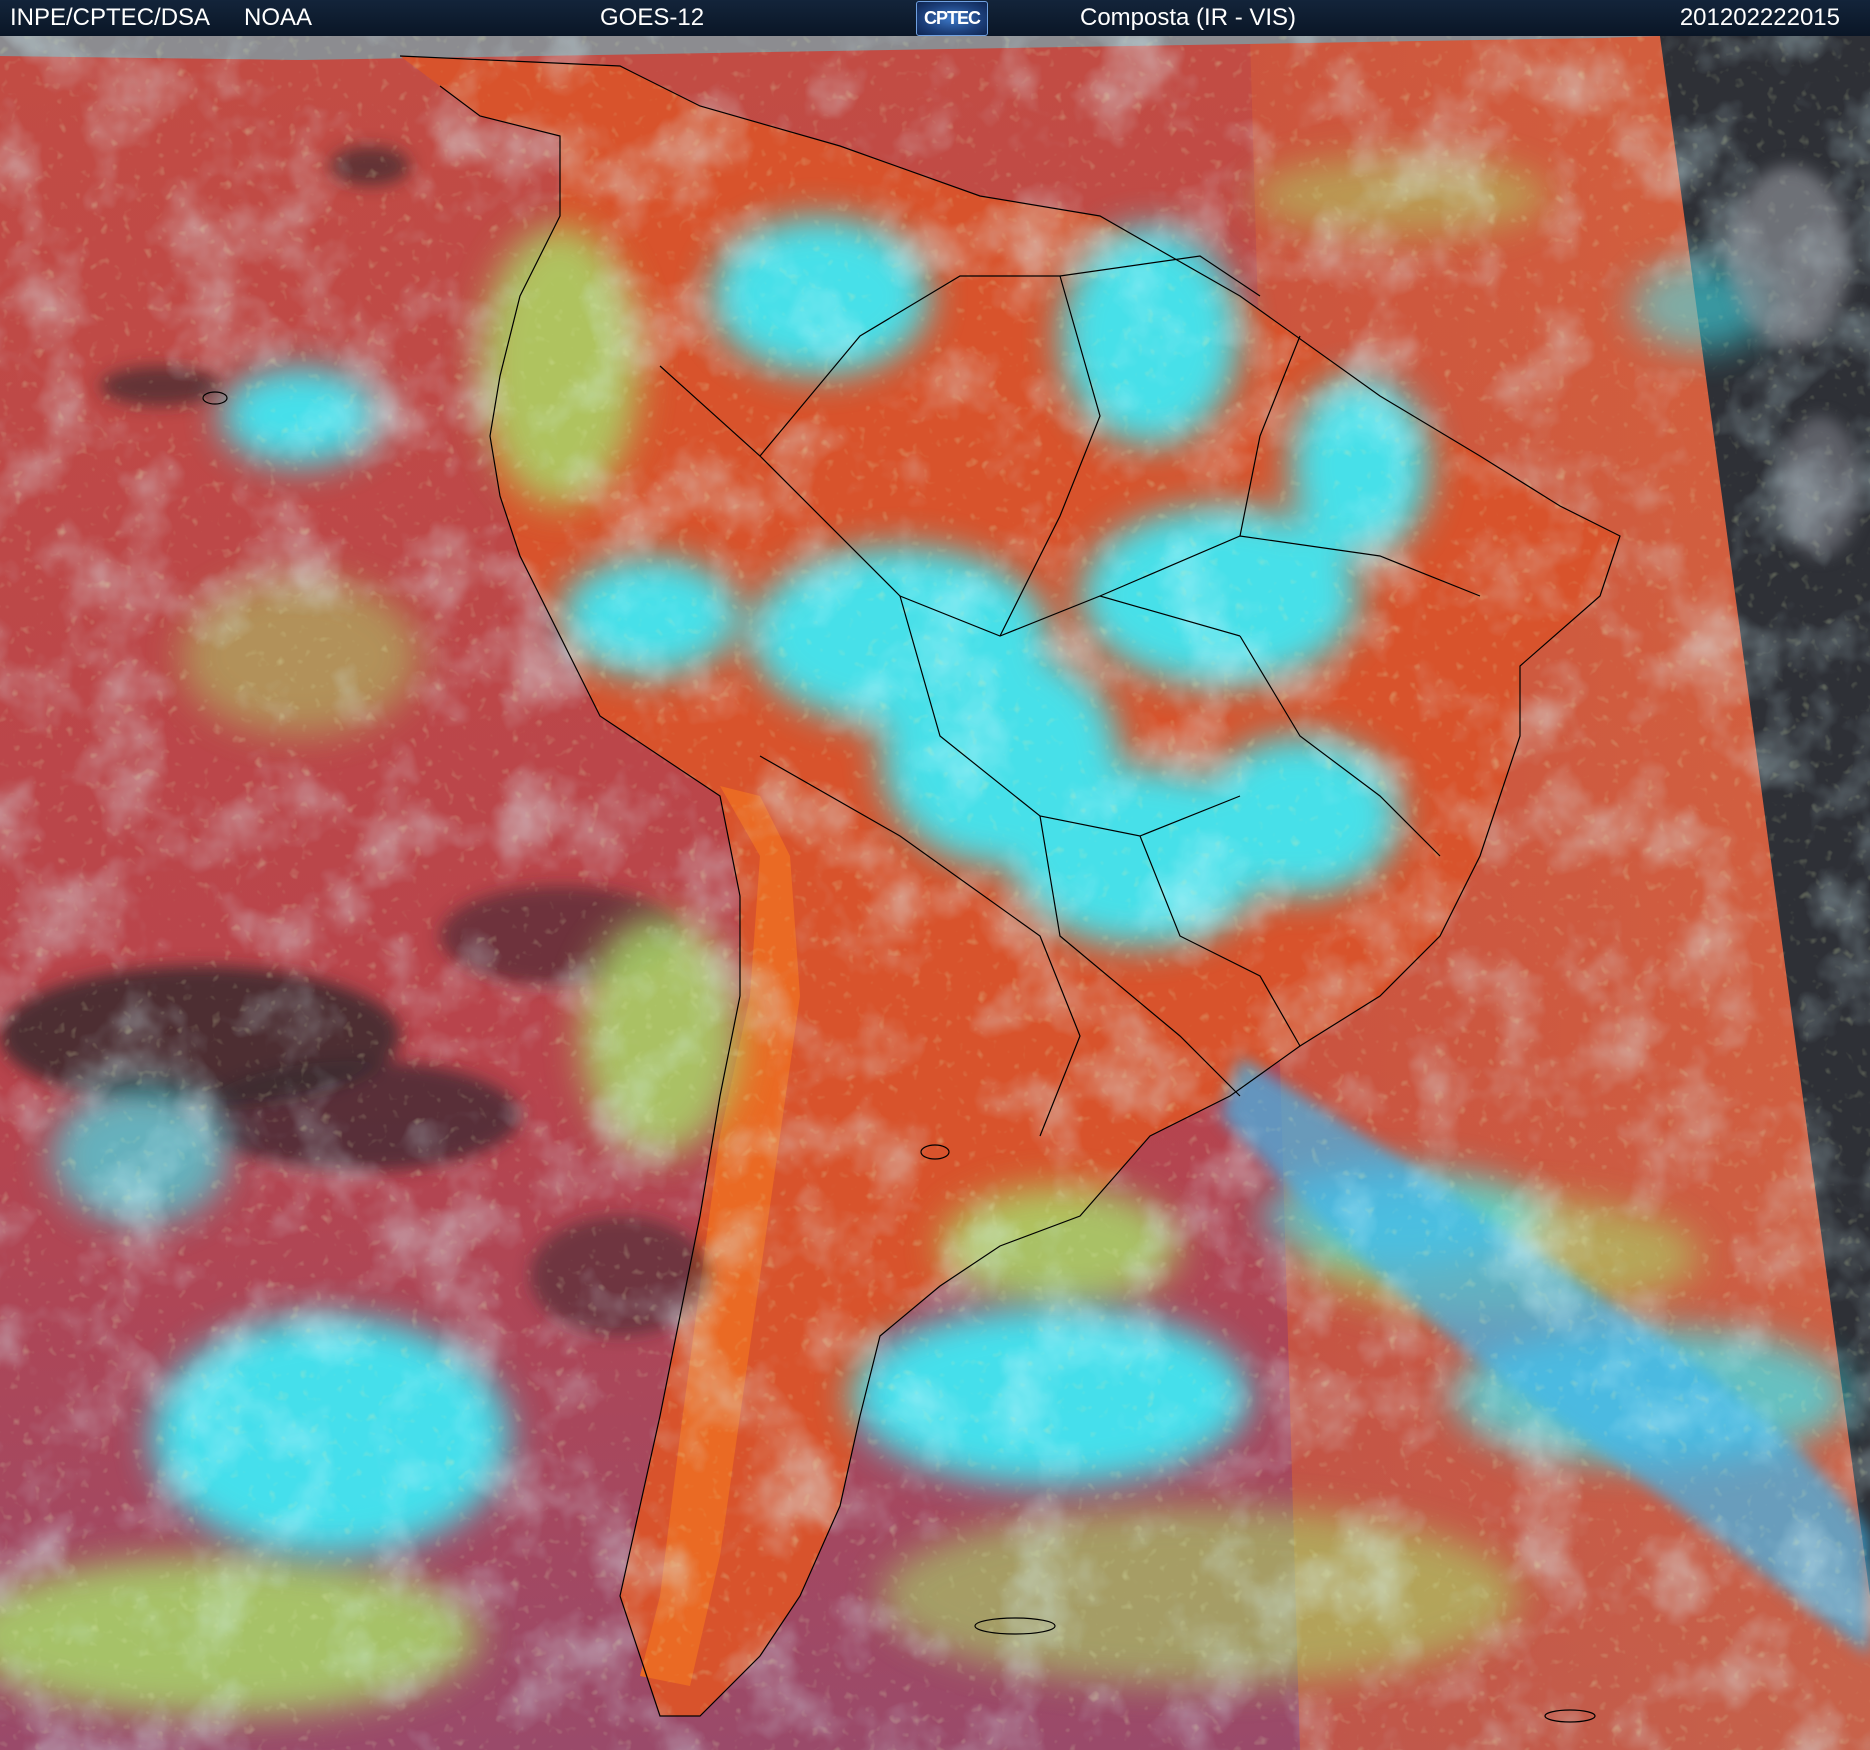  I want to click on satellite-label: GOES-12, so click(652, 17).